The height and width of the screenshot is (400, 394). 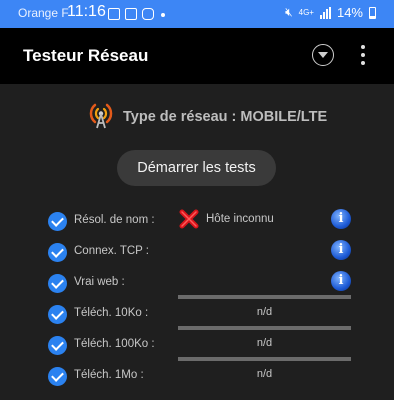 What do you see at coordinates (349, 12) in the screenshot?
I see `battery-level: 14%` at bounding box center [349, 12].